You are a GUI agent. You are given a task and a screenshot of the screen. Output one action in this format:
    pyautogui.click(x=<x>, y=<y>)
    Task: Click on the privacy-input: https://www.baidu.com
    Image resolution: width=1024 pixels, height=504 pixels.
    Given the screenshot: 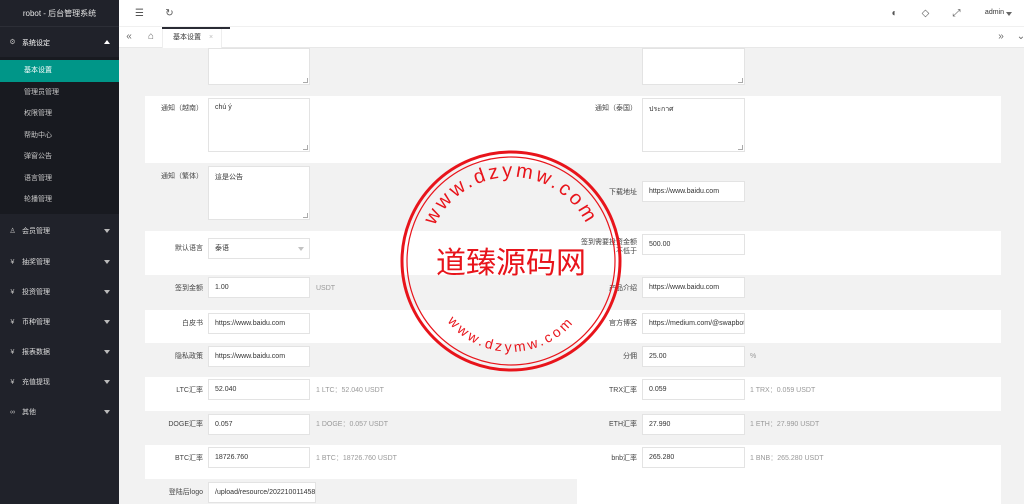 What is the action you would take?
    pyautogui.click(x=259, y=356)
    